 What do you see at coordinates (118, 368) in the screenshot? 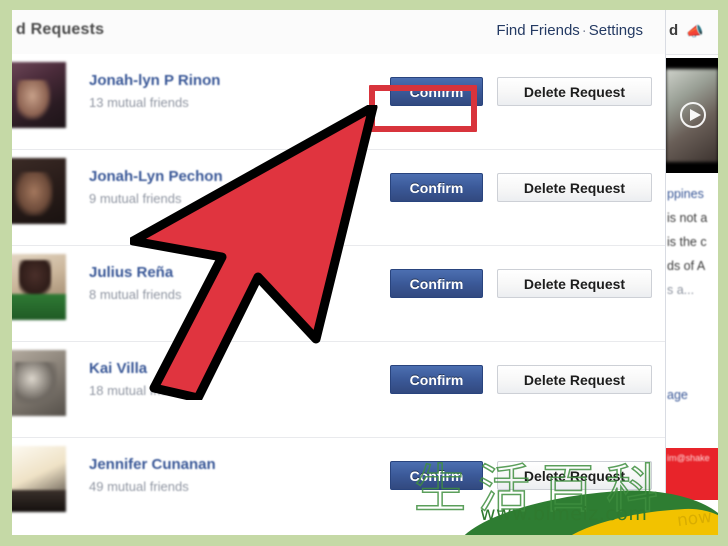
I see `request-name: Kai Villa` at bounding box center [118, 368].